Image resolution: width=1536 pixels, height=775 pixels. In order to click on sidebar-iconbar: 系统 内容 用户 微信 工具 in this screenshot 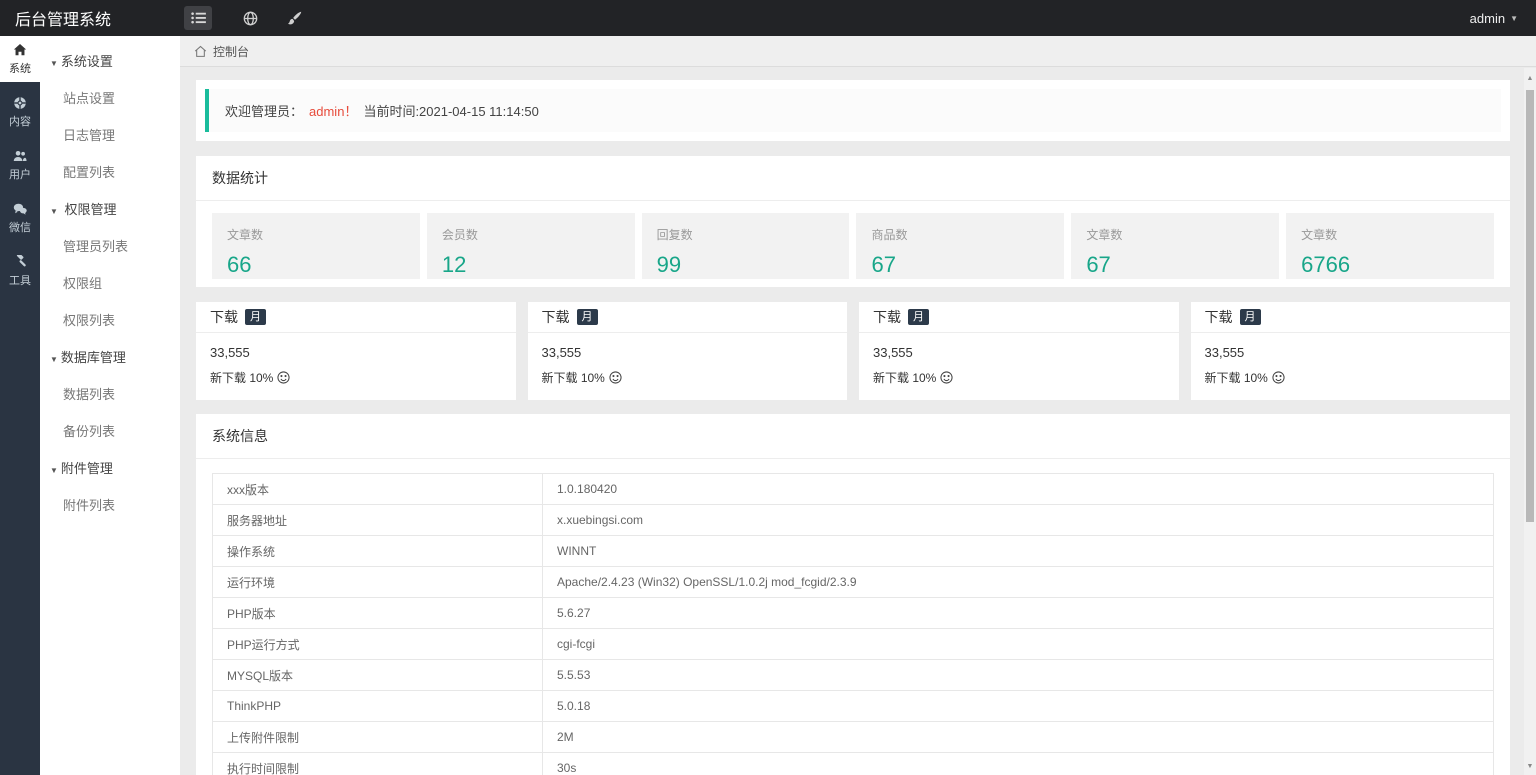, I will do `click(20, 405)`.